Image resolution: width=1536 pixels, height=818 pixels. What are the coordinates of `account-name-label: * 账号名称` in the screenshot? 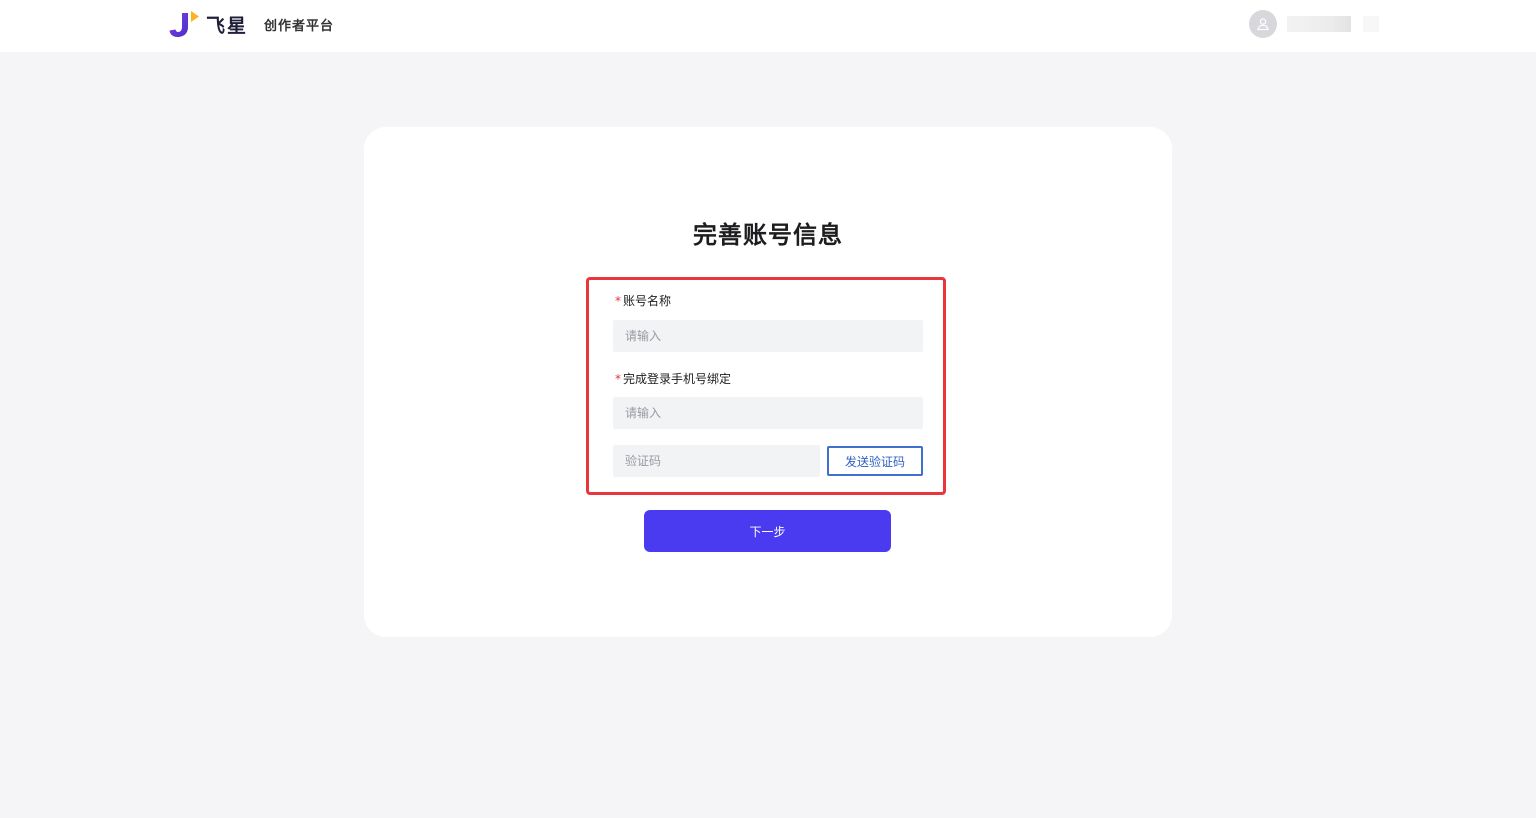 It's located at (643, 300).